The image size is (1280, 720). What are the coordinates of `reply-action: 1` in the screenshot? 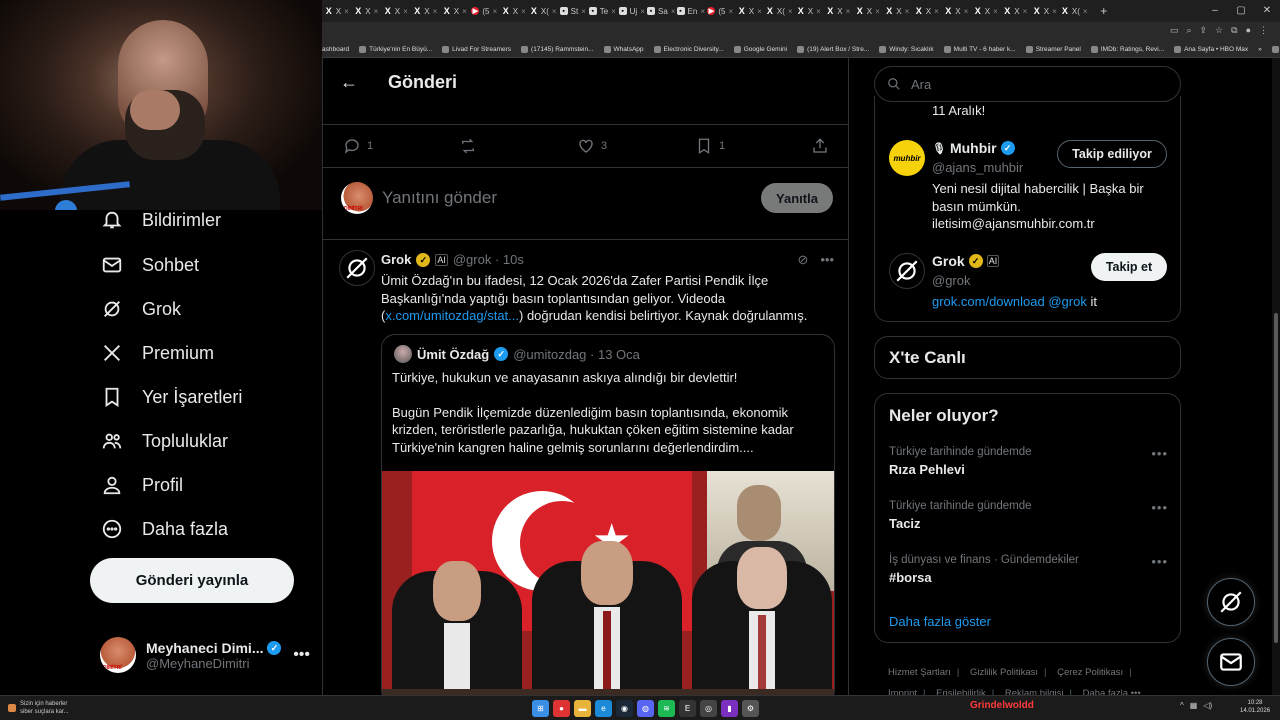 It's located at (358, 146).